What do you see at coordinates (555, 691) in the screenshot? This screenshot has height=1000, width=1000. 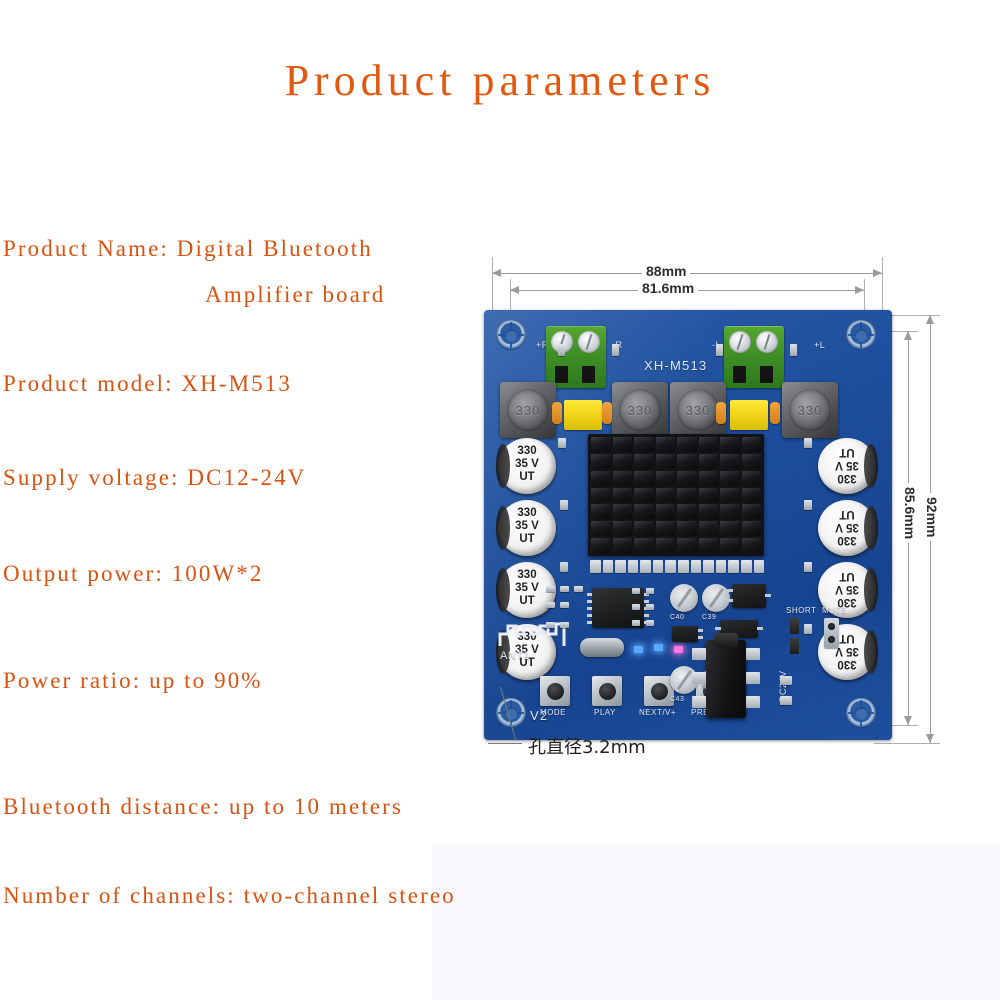 I see `button-mode` at bounding box center [555, 691].